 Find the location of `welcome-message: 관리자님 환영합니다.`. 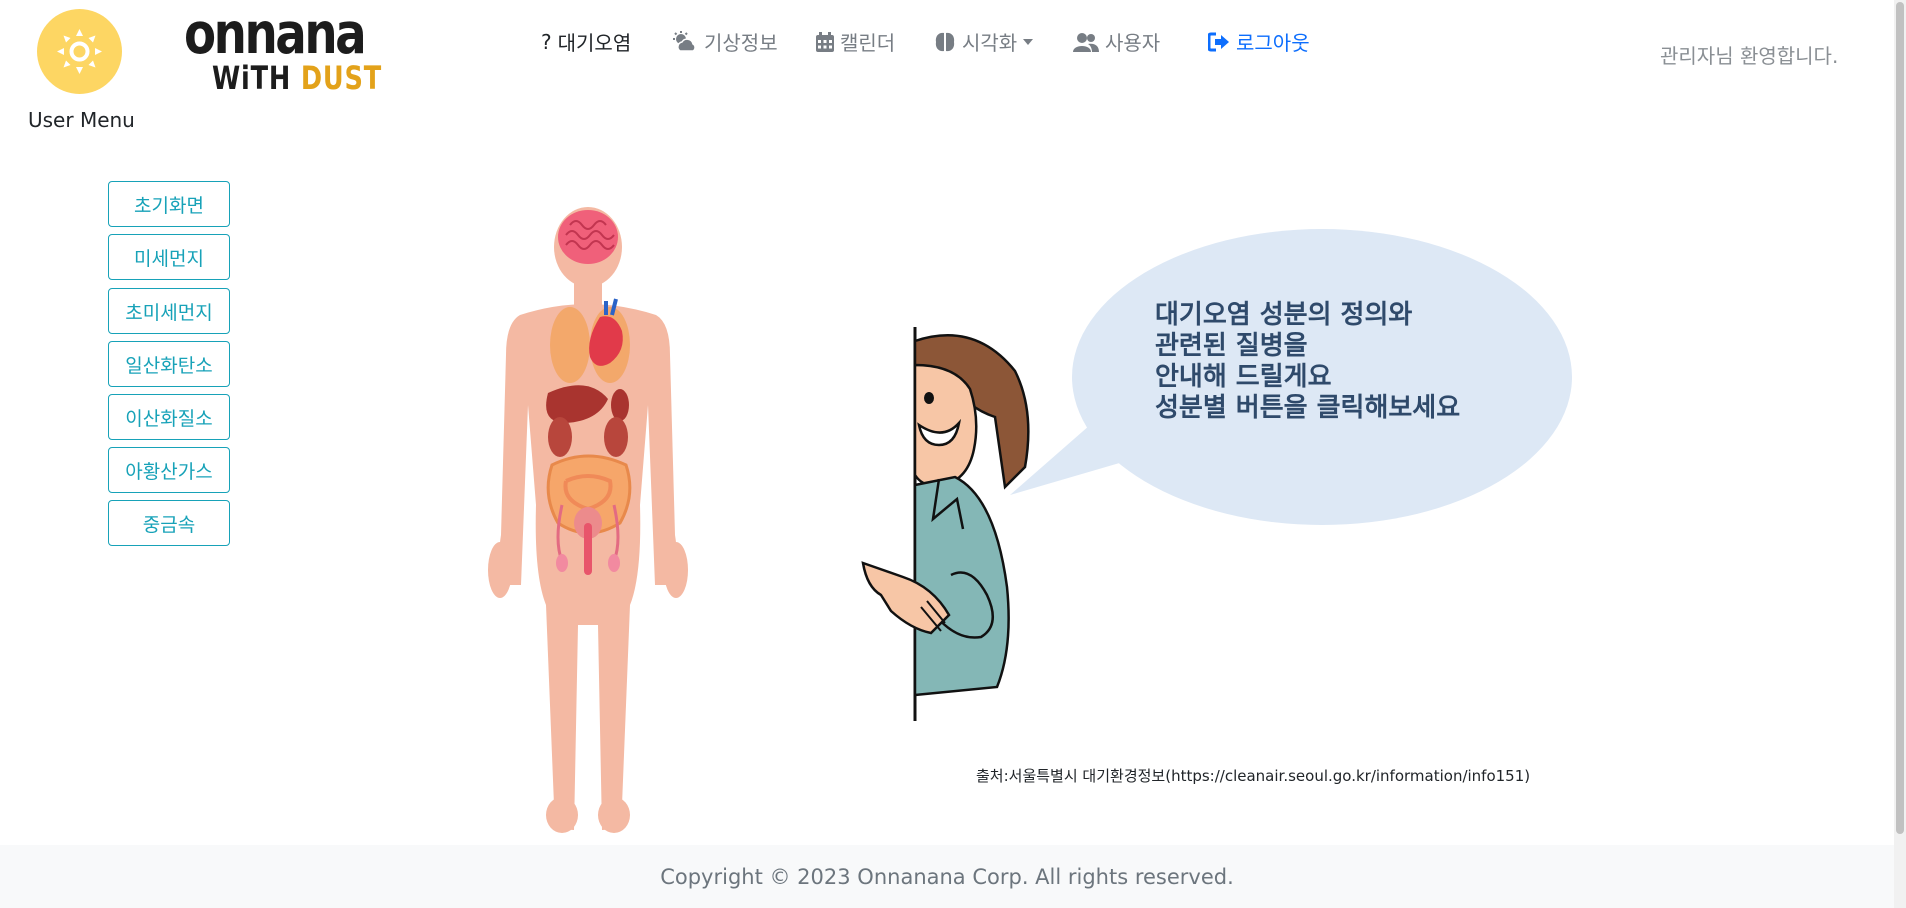

welcome-message: 관리자님 환영합니다. is located at coordinates (1749, 56).